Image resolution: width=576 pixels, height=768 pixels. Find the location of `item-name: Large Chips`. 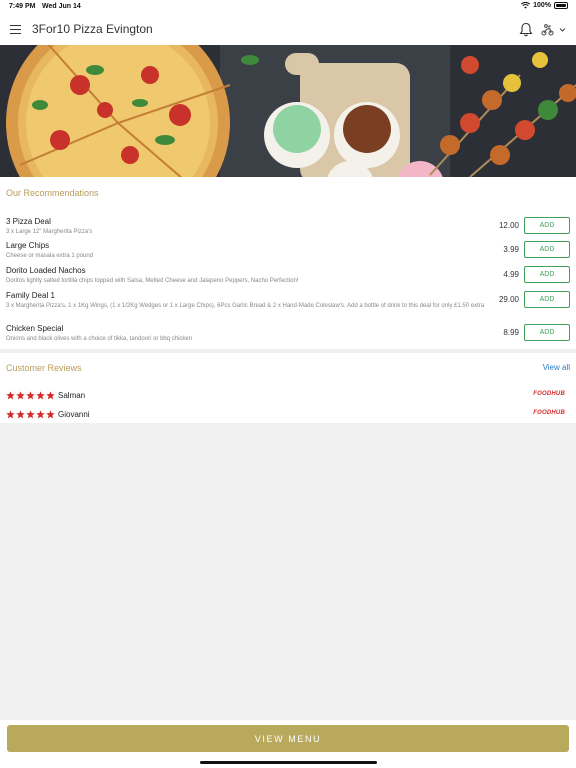

item-name: Large Chips is located at coordinates (28, 245).